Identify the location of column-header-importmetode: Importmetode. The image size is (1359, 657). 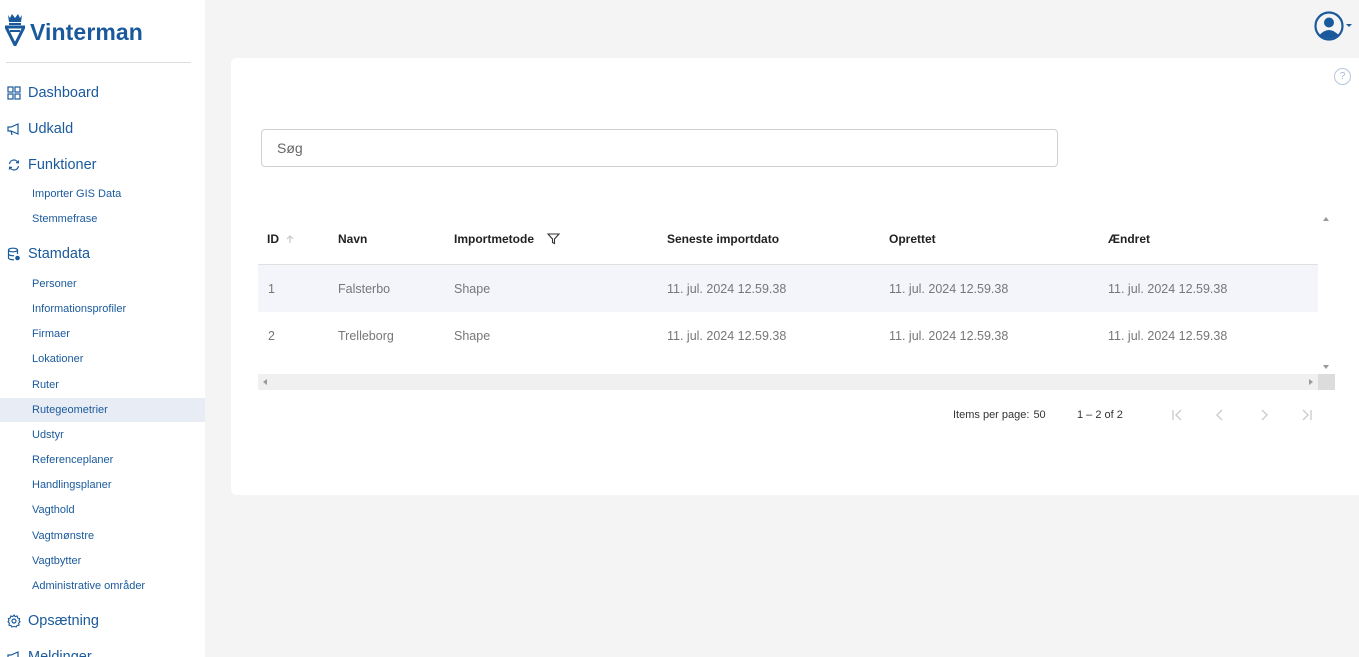
(507, 238).